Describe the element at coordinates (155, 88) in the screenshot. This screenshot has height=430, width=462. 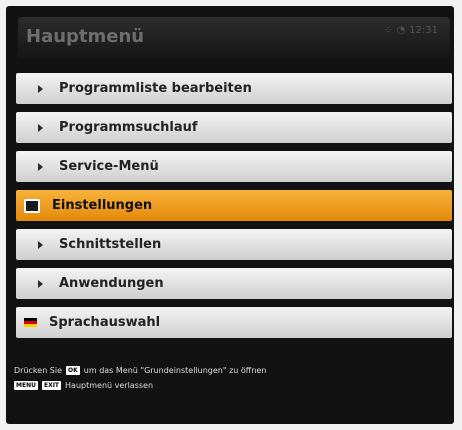
I see `menu-item-label: Programmliste bearbeiten` at that location.